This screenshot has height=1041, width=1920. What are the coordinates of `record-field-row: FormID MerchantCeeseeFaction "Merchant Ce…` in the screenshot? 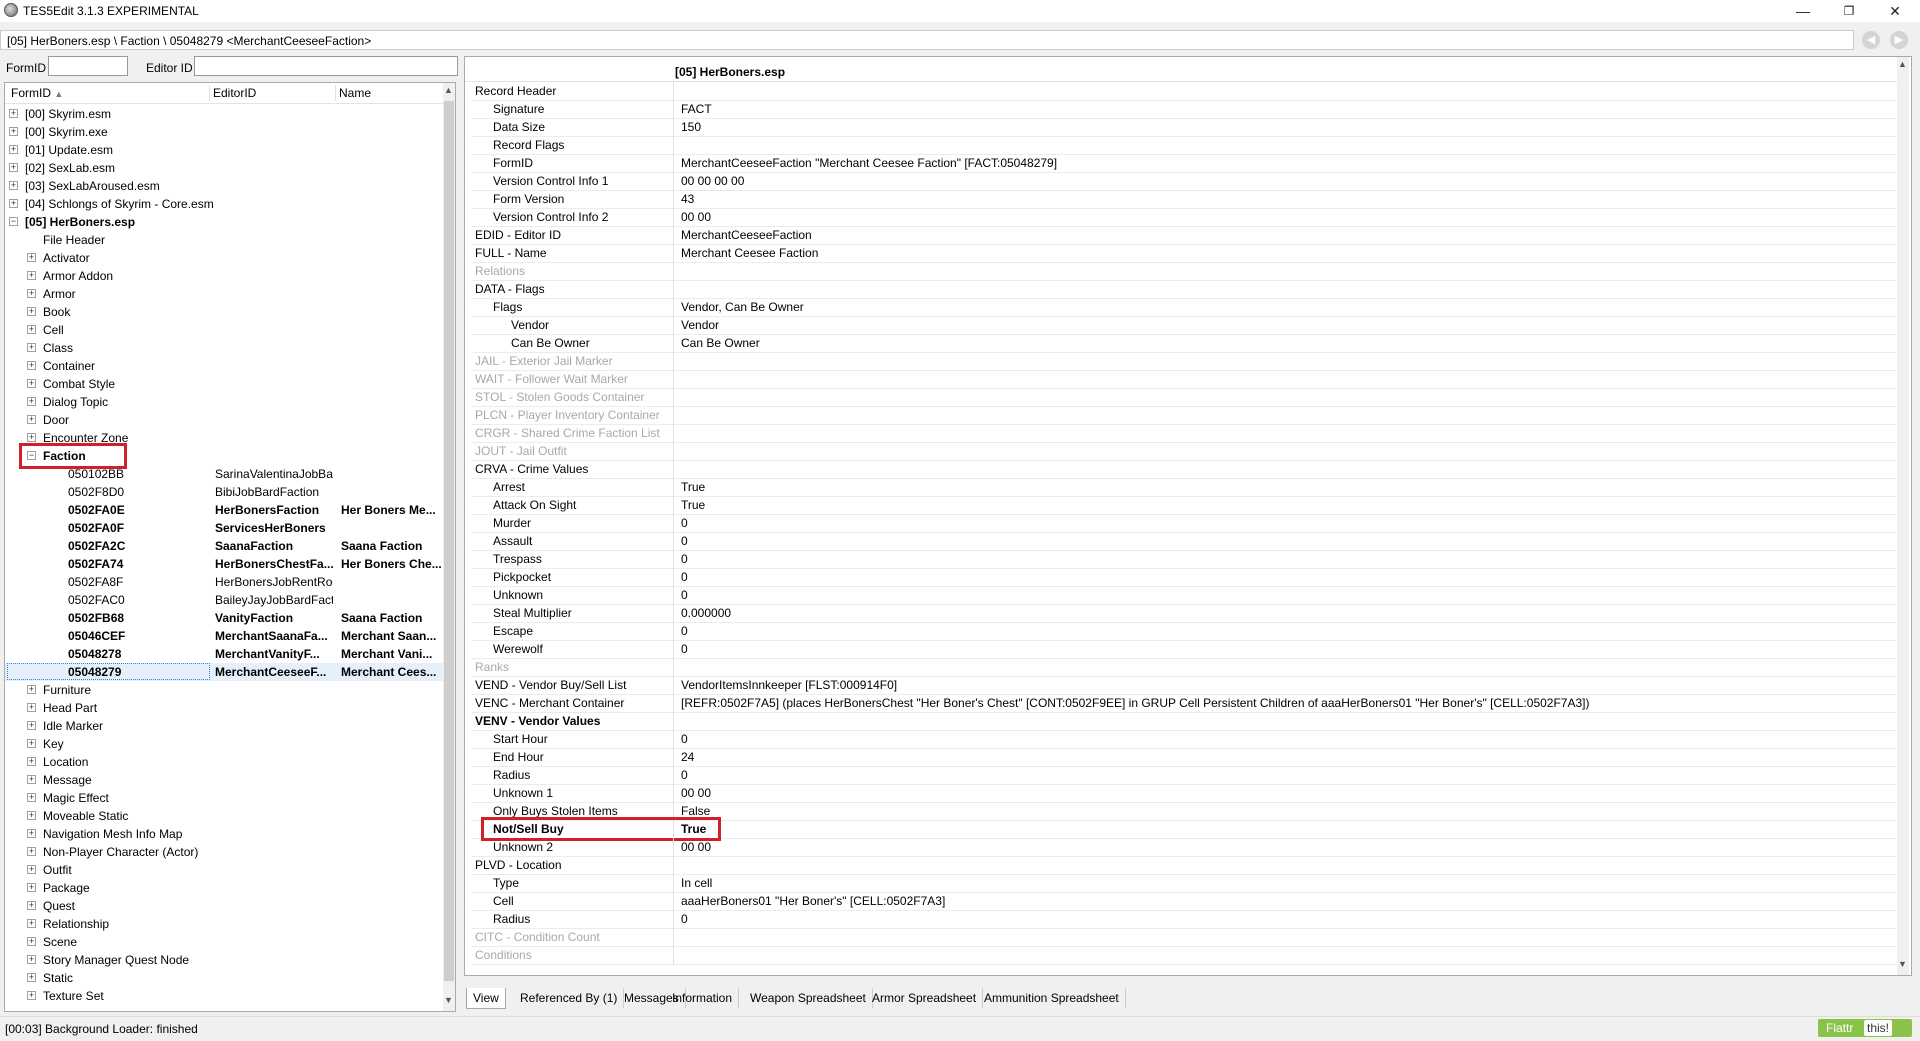 It's located at (1188, 163).